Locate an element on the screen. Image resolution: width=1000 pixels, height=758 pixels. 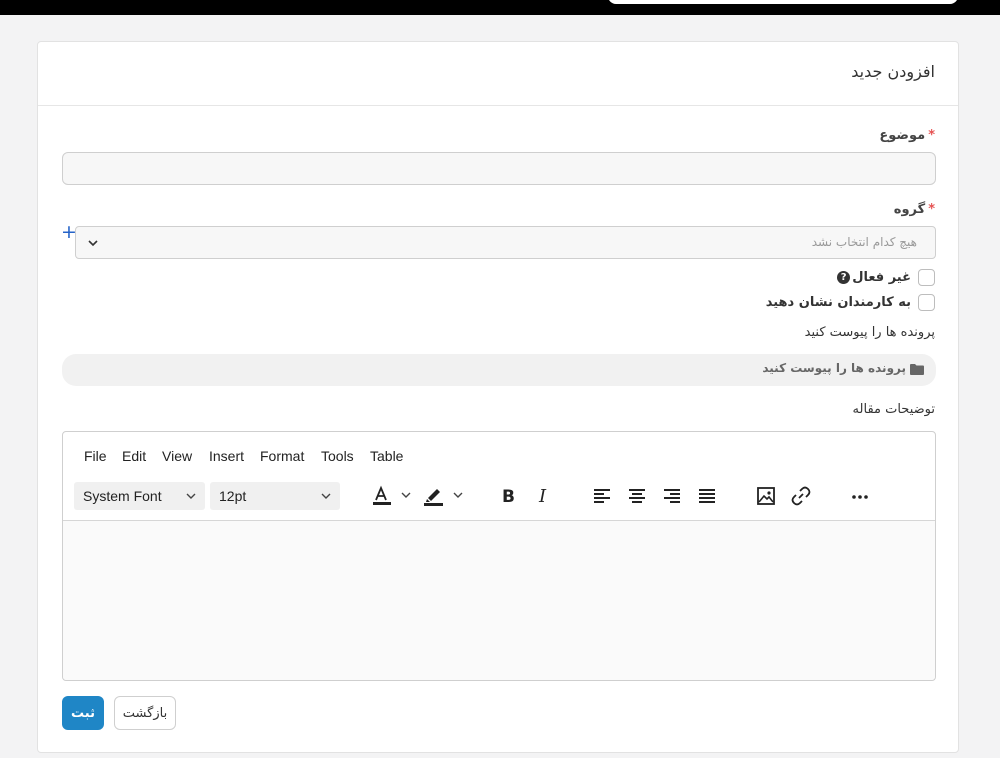
italic-button: I is located at coordinates (543, 496).